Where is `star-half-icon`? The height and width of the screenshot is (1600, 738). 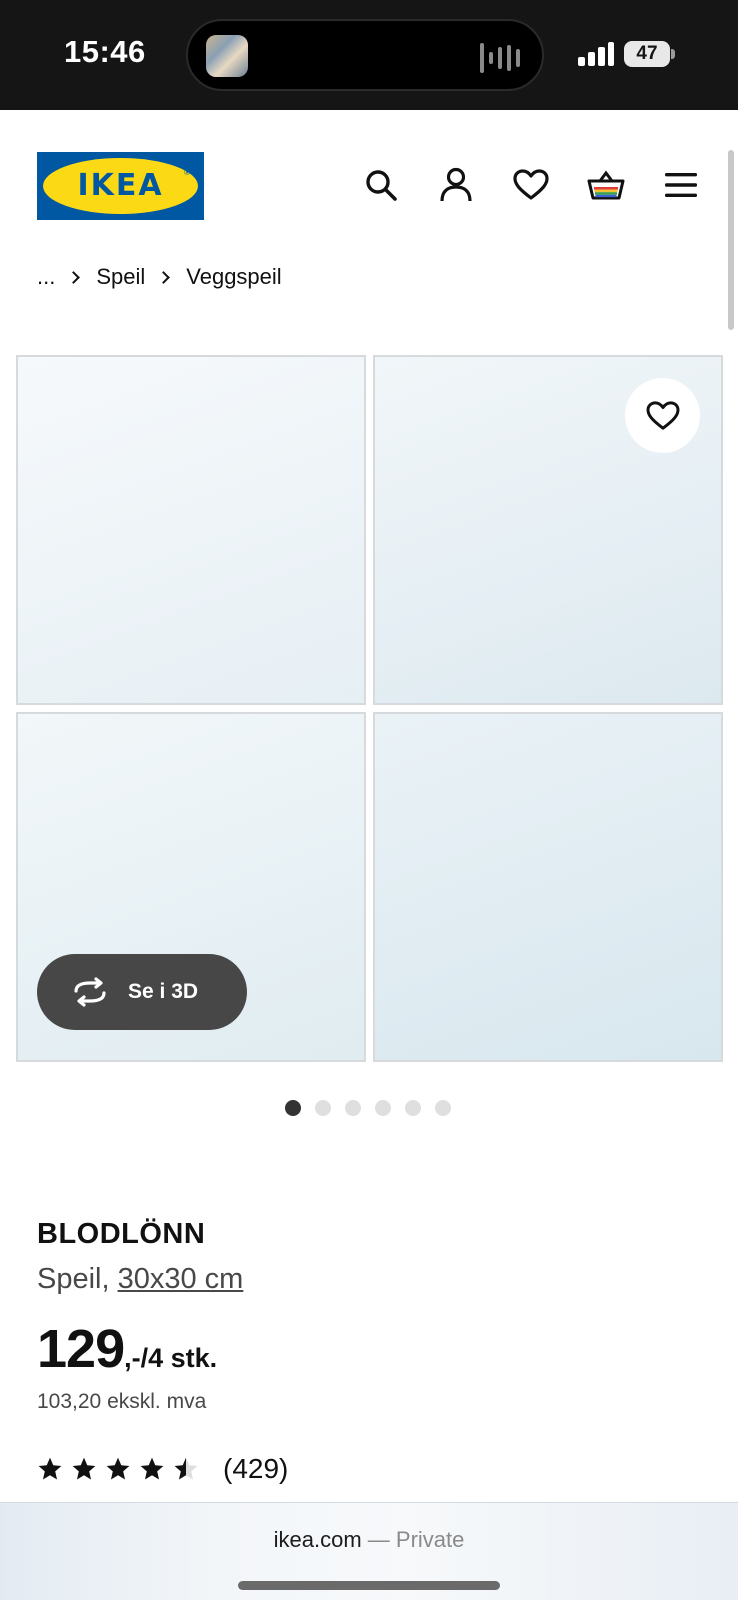 star-half-icon is located at coordinates (186, 1468).